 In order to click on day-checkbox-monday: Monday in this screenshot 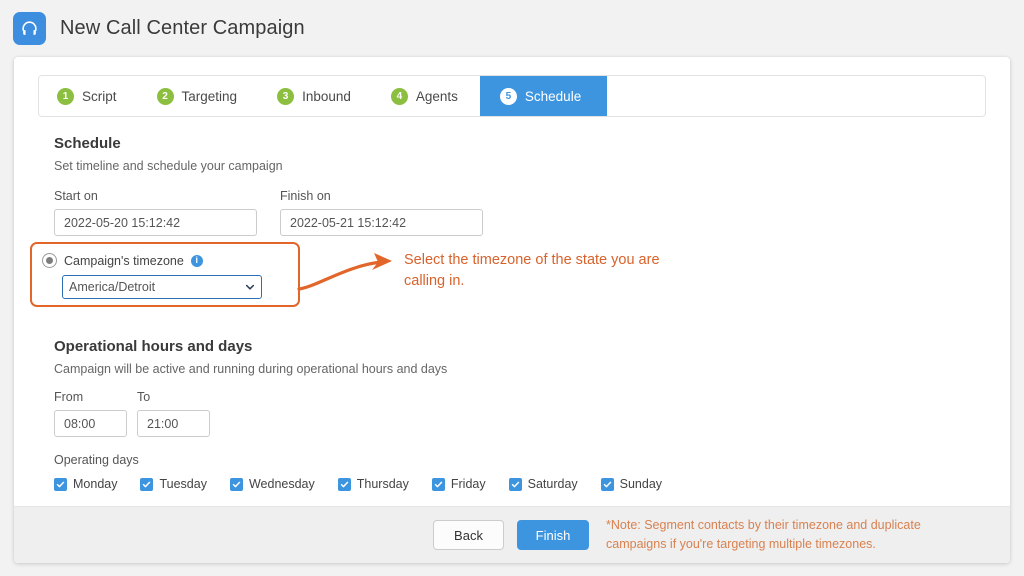, I will do `click(85, 484)`.